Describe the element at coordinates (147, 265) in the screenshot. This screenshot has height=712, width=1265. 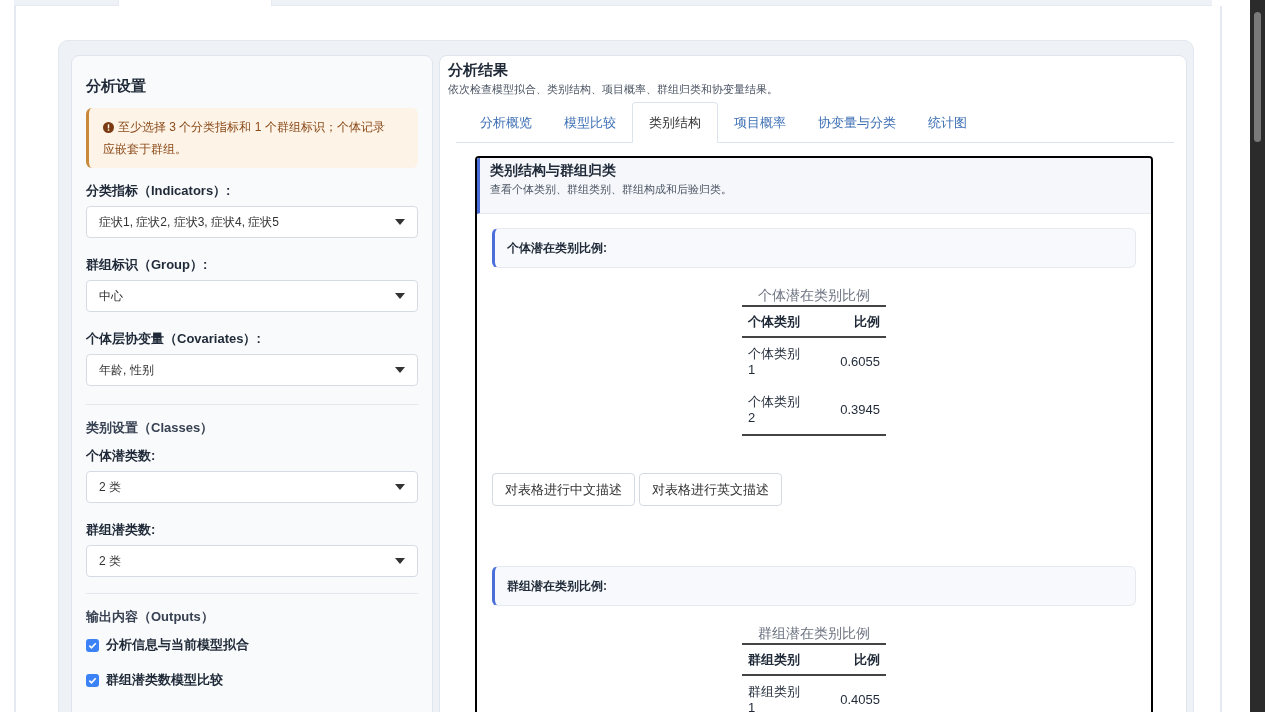
I see `field-label: 群组标识（Group）:` at that location.